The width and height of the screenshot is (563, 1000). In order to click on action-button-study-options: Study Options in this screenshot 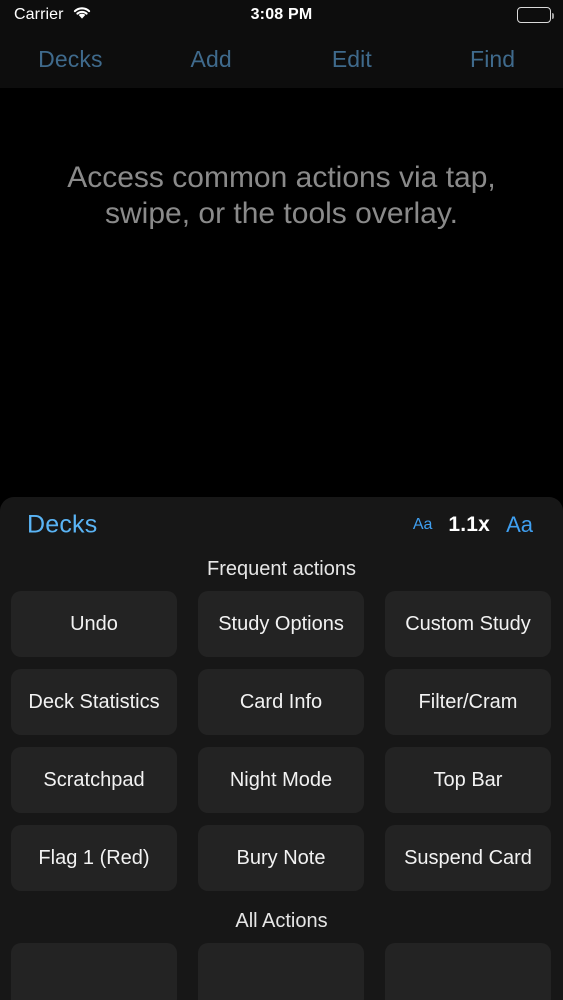, I will do `click(281, 624)`.